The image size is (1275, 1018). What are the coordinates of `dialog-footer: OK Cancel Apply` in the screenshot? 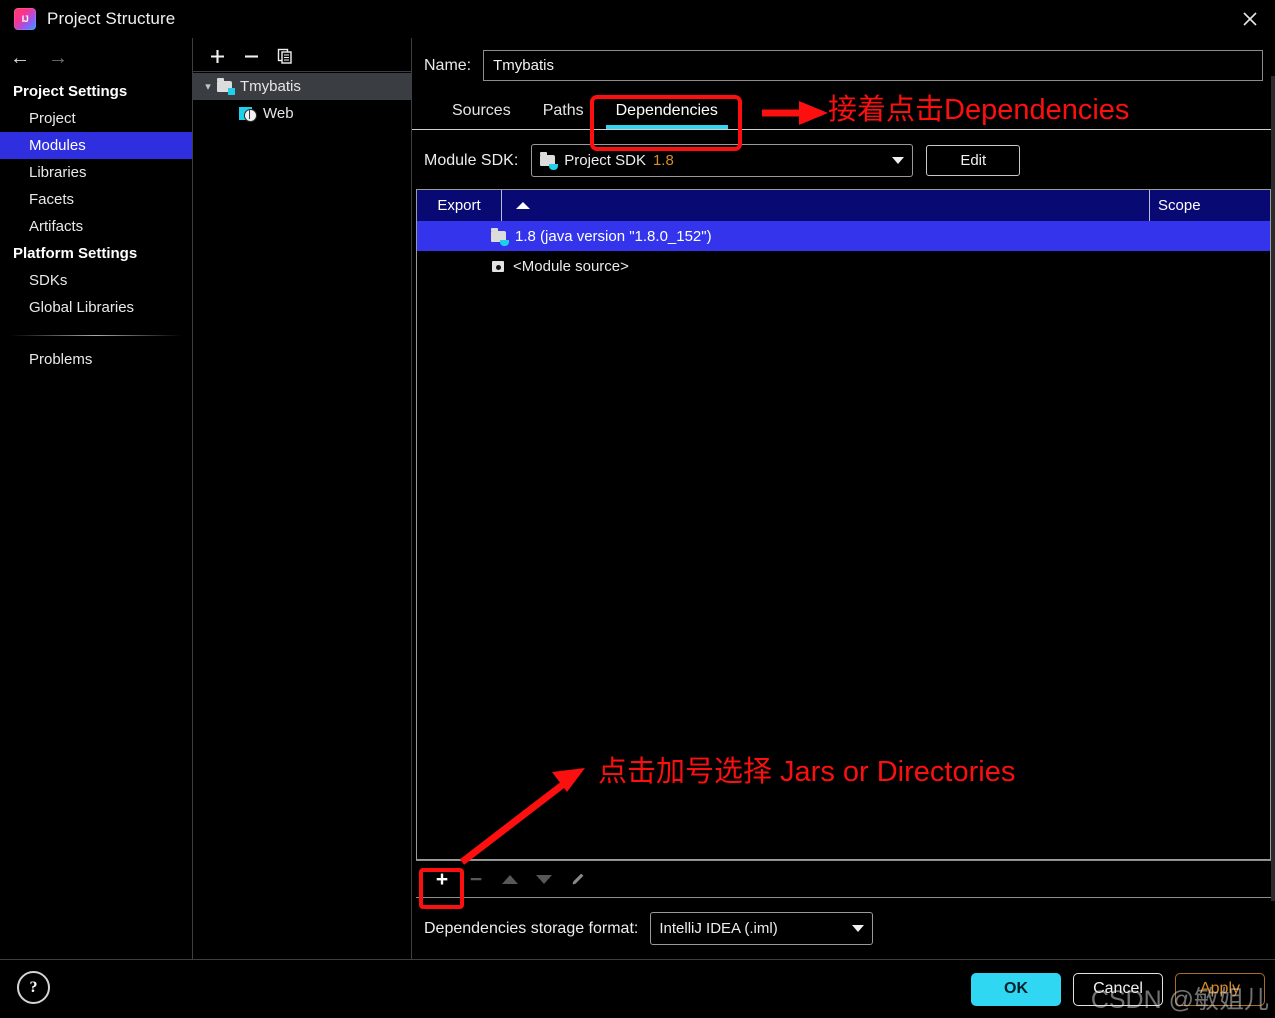 It's located at (637, 988).